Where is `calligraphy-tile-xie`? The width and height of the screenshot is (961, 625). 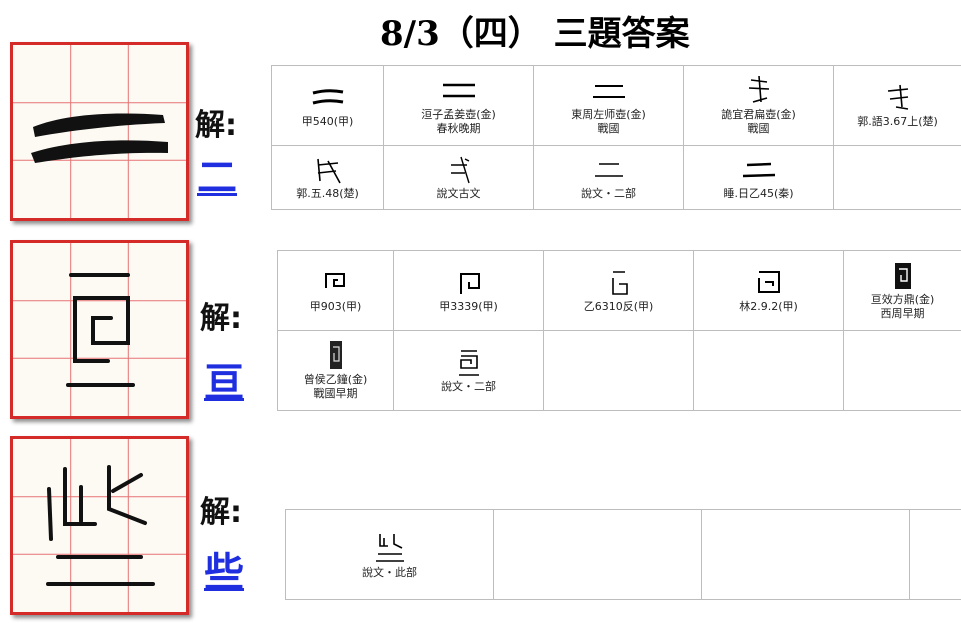 calligraphy-tile-xie is located at coordinates (99, 525).